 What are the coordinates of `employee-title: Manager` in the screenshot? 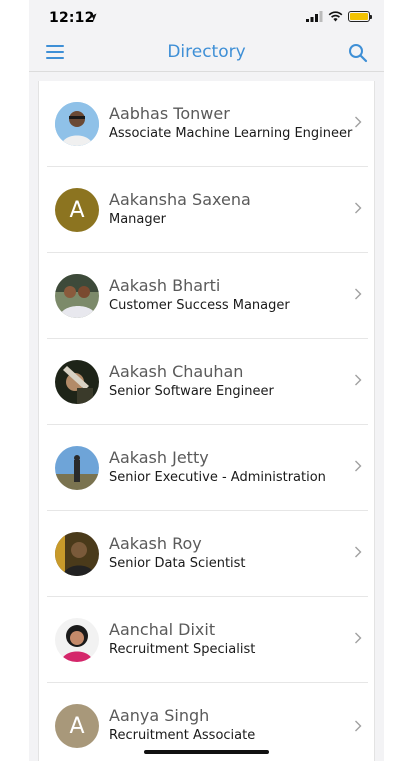 It's located at (137, 219).